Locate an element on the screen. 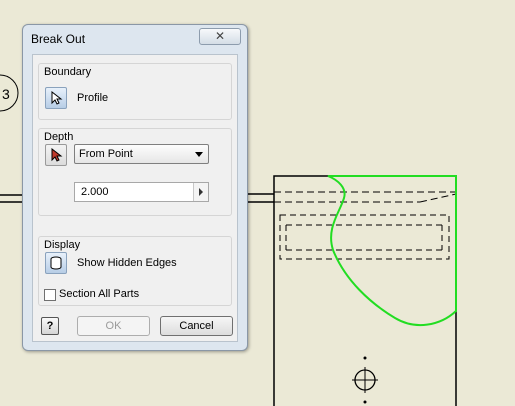  cancel-button: Cancel is located at coordinates (196, 326).